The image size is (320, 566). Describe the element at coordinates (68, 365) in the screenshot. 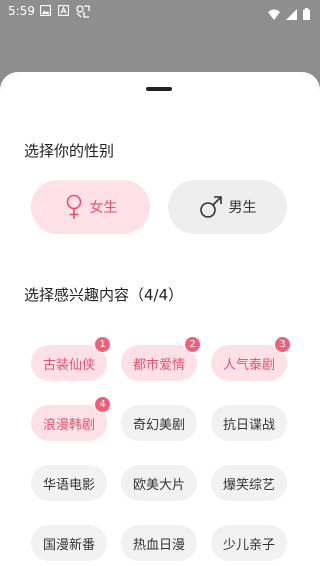

I see `interest-chip-label: 古装仙侠` at that location.